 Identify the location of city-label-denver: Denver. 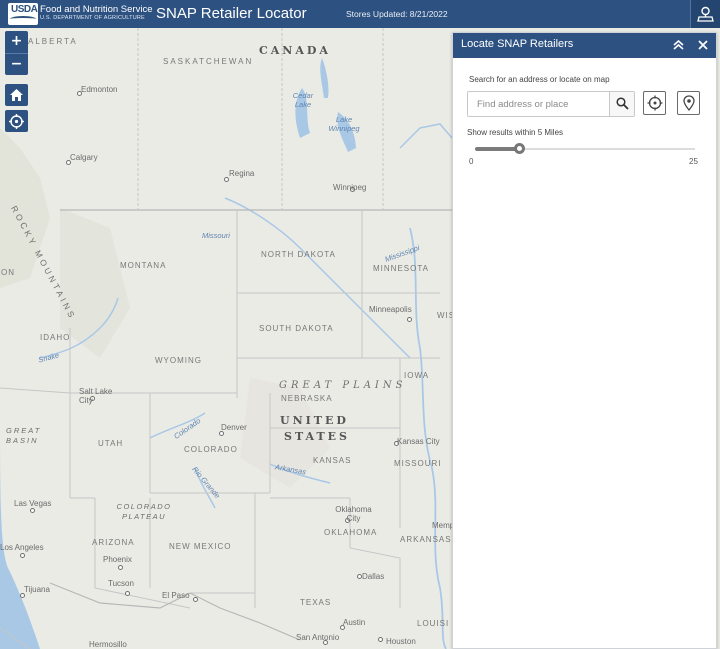
(234, 427).